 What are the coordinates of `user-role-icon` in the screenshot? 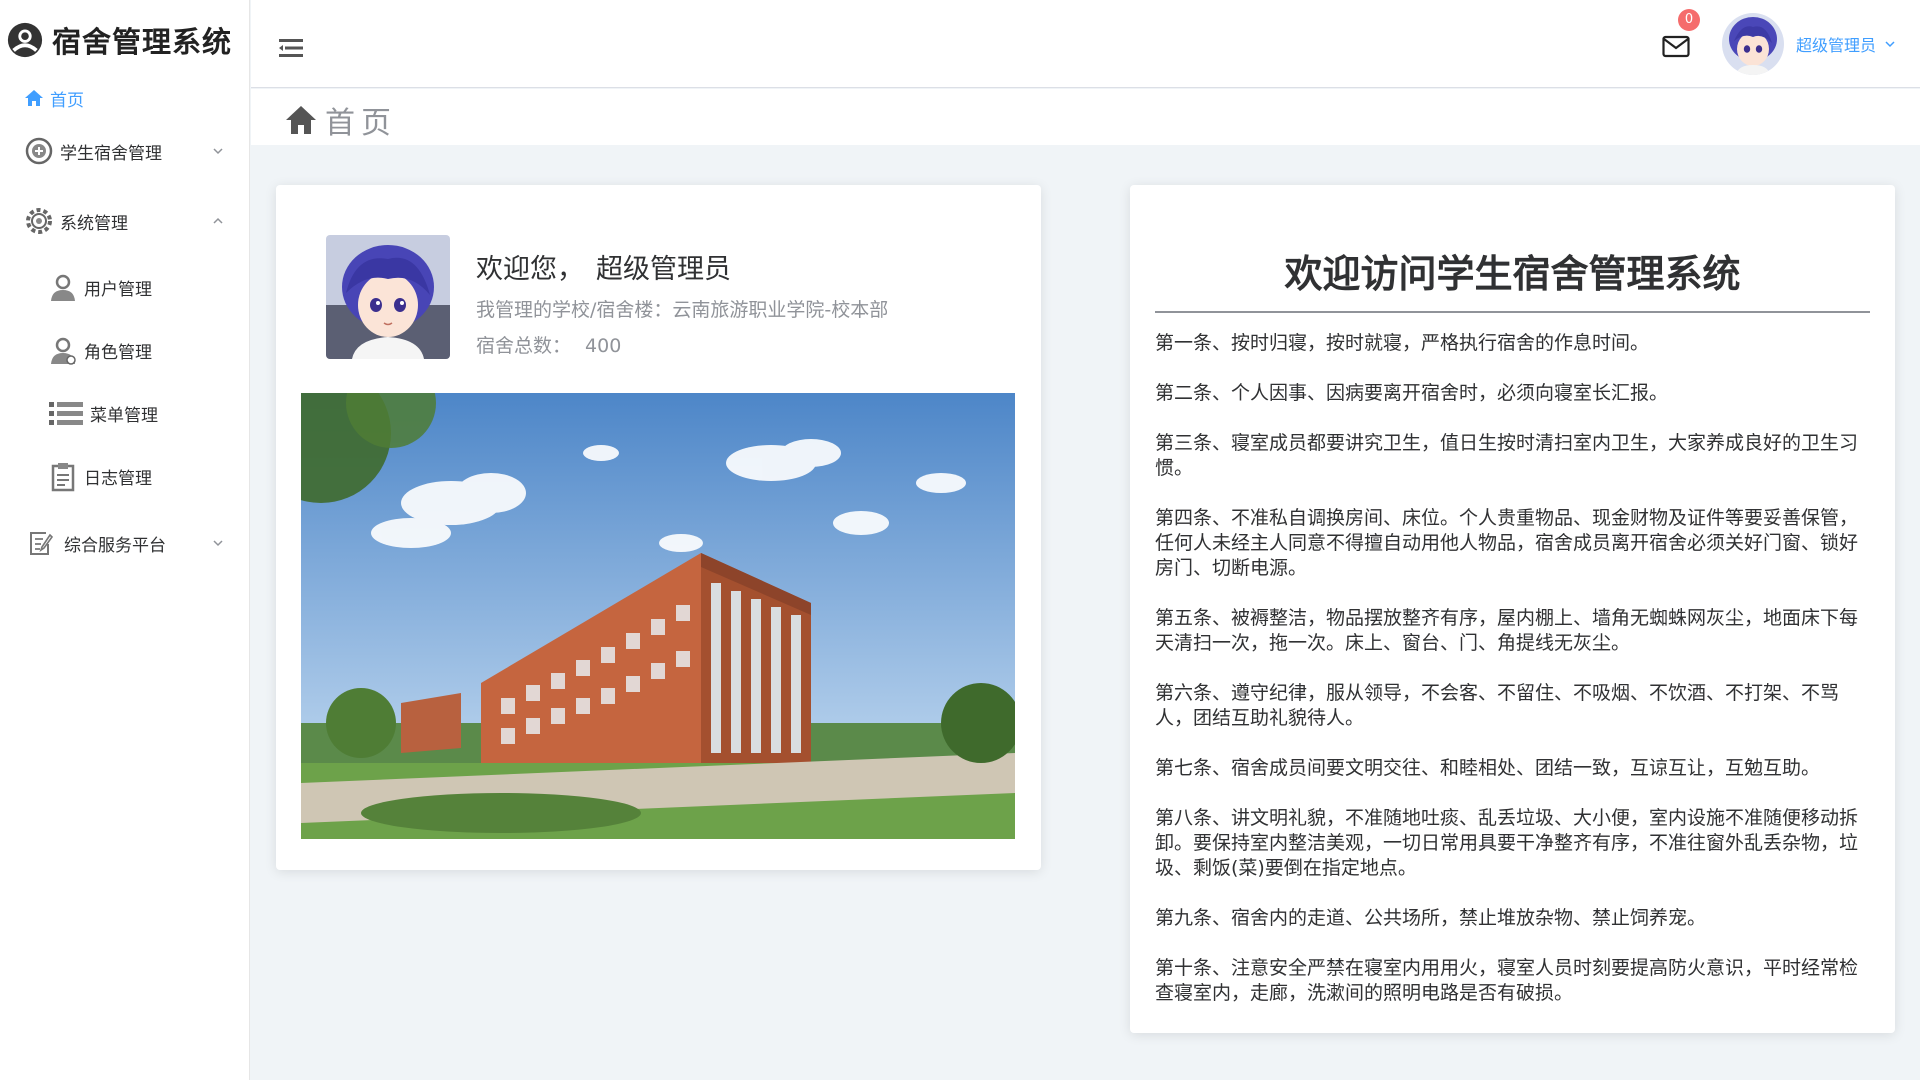 It's located at (63, 351).